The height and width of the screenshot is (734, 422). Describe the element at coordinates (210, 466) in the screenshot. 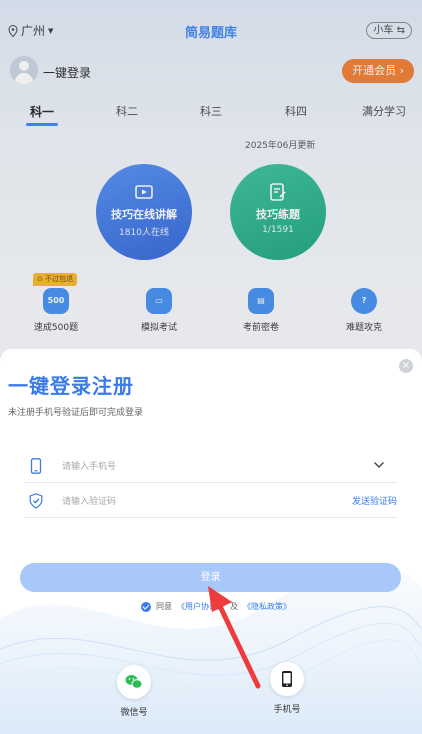

I see `phone-field: 请输入手机号` at that location.